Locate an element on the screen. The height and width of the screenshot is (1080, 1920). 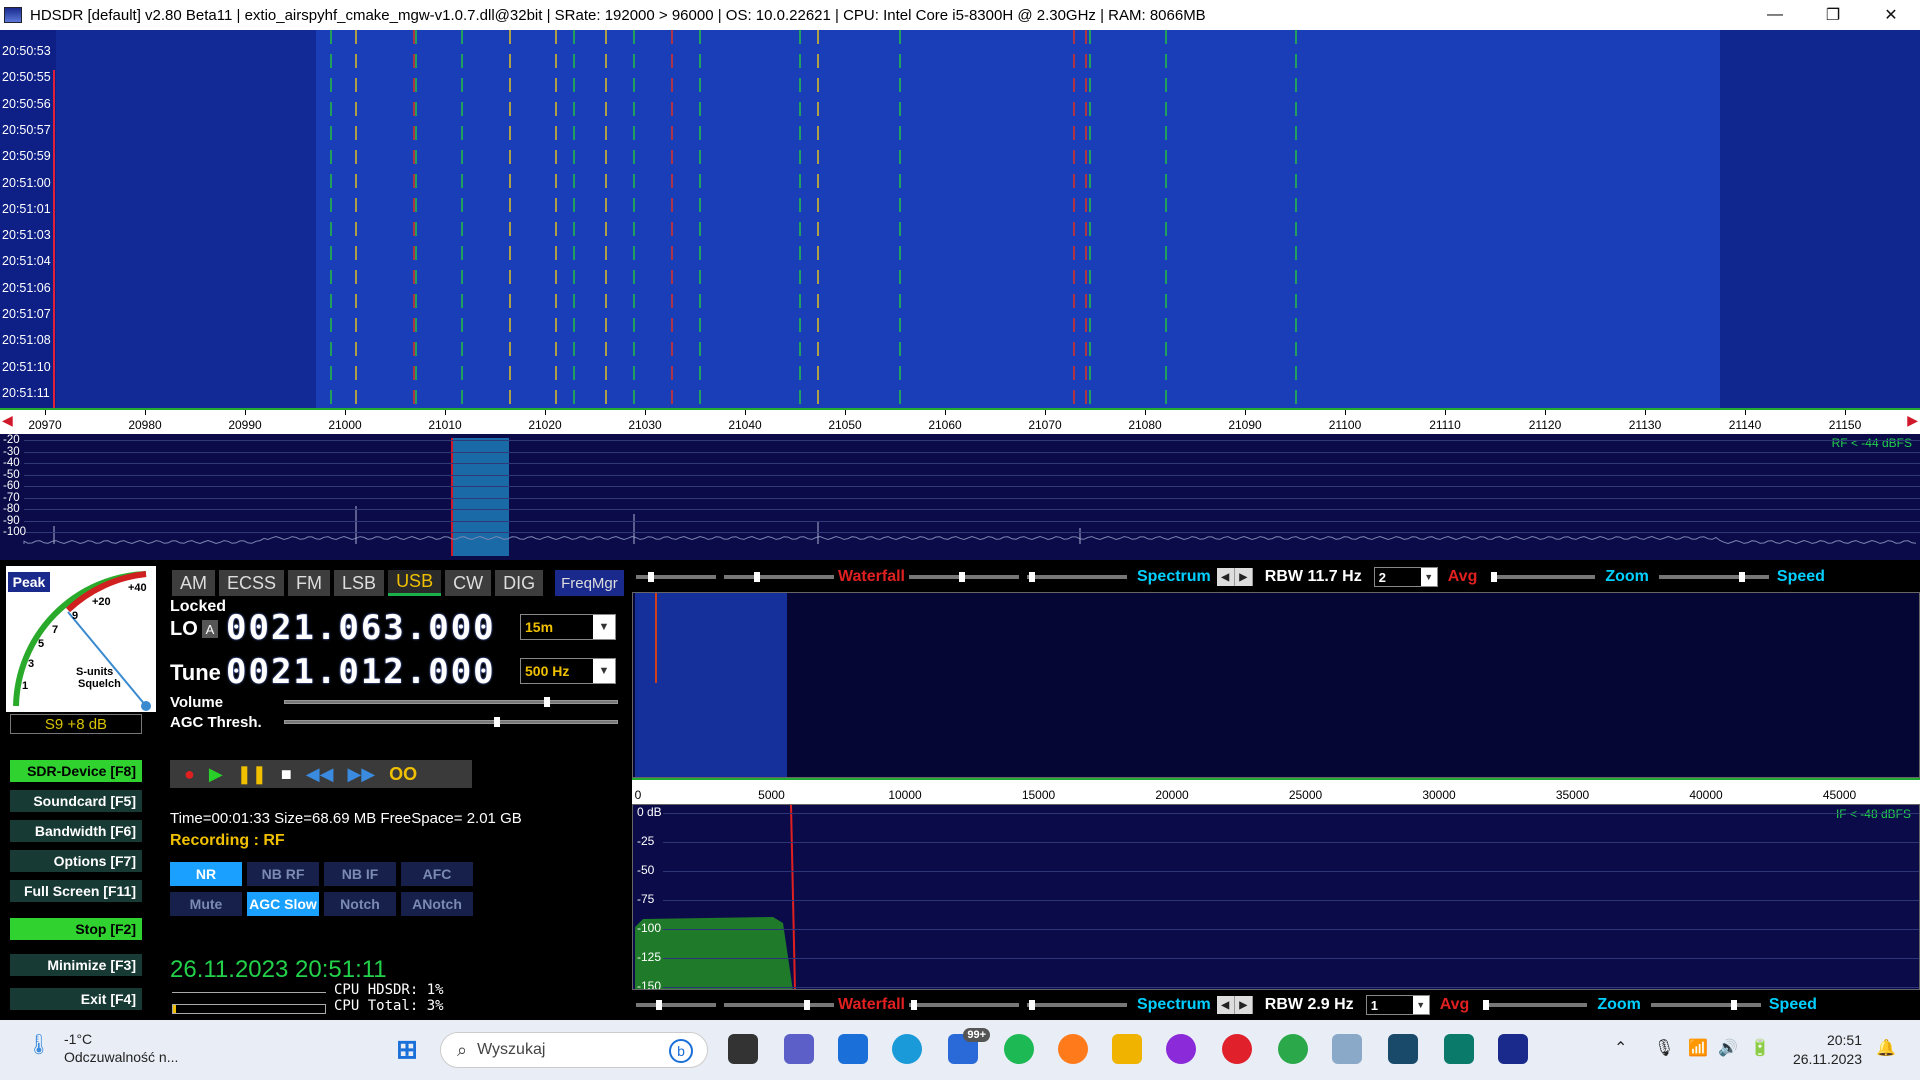
left-button-stop: Stop [F2] is located at coordinates (76, 929).